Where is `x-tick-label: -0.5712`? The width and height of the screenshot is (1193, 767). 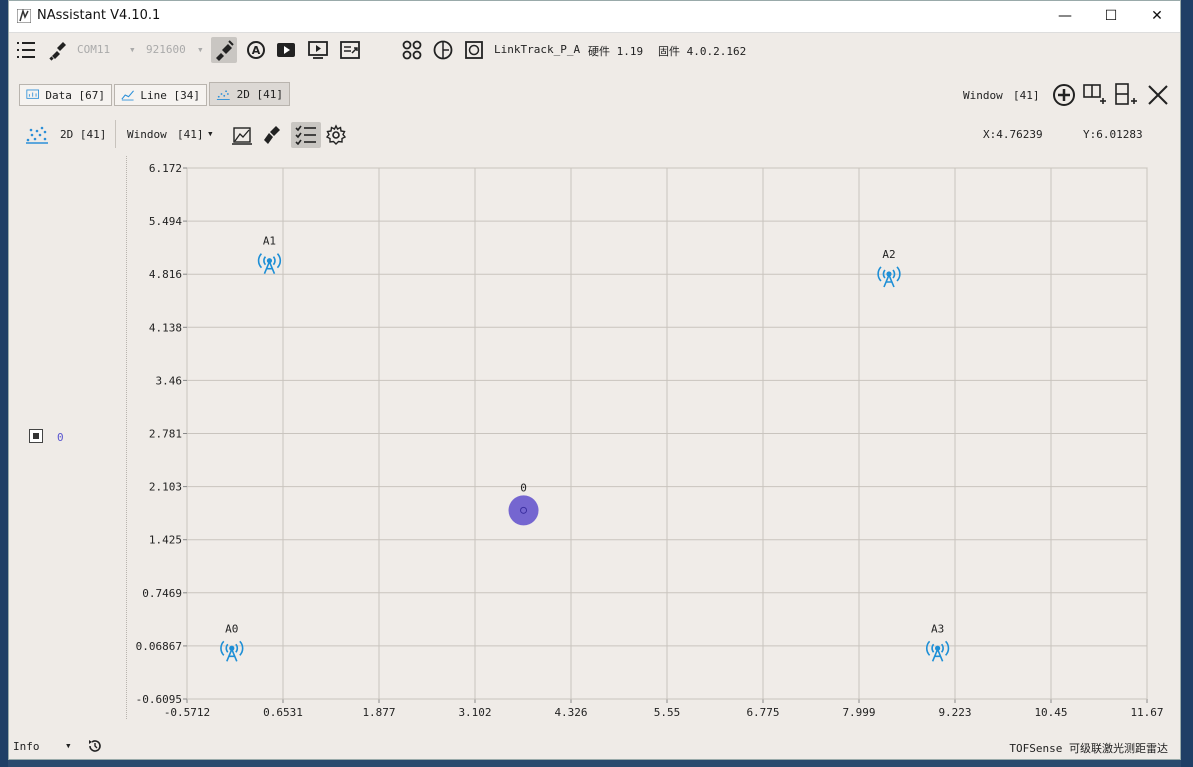 x-tick-label: -0.5712 is located at coordinates (187, 712).